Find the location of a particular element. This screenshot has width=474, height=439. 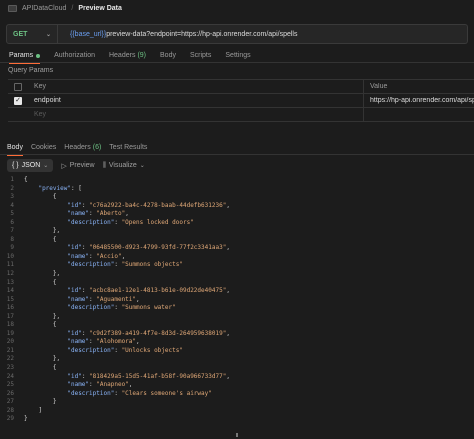

param-key-cell: endpoint is located at coordinates (196, 100).